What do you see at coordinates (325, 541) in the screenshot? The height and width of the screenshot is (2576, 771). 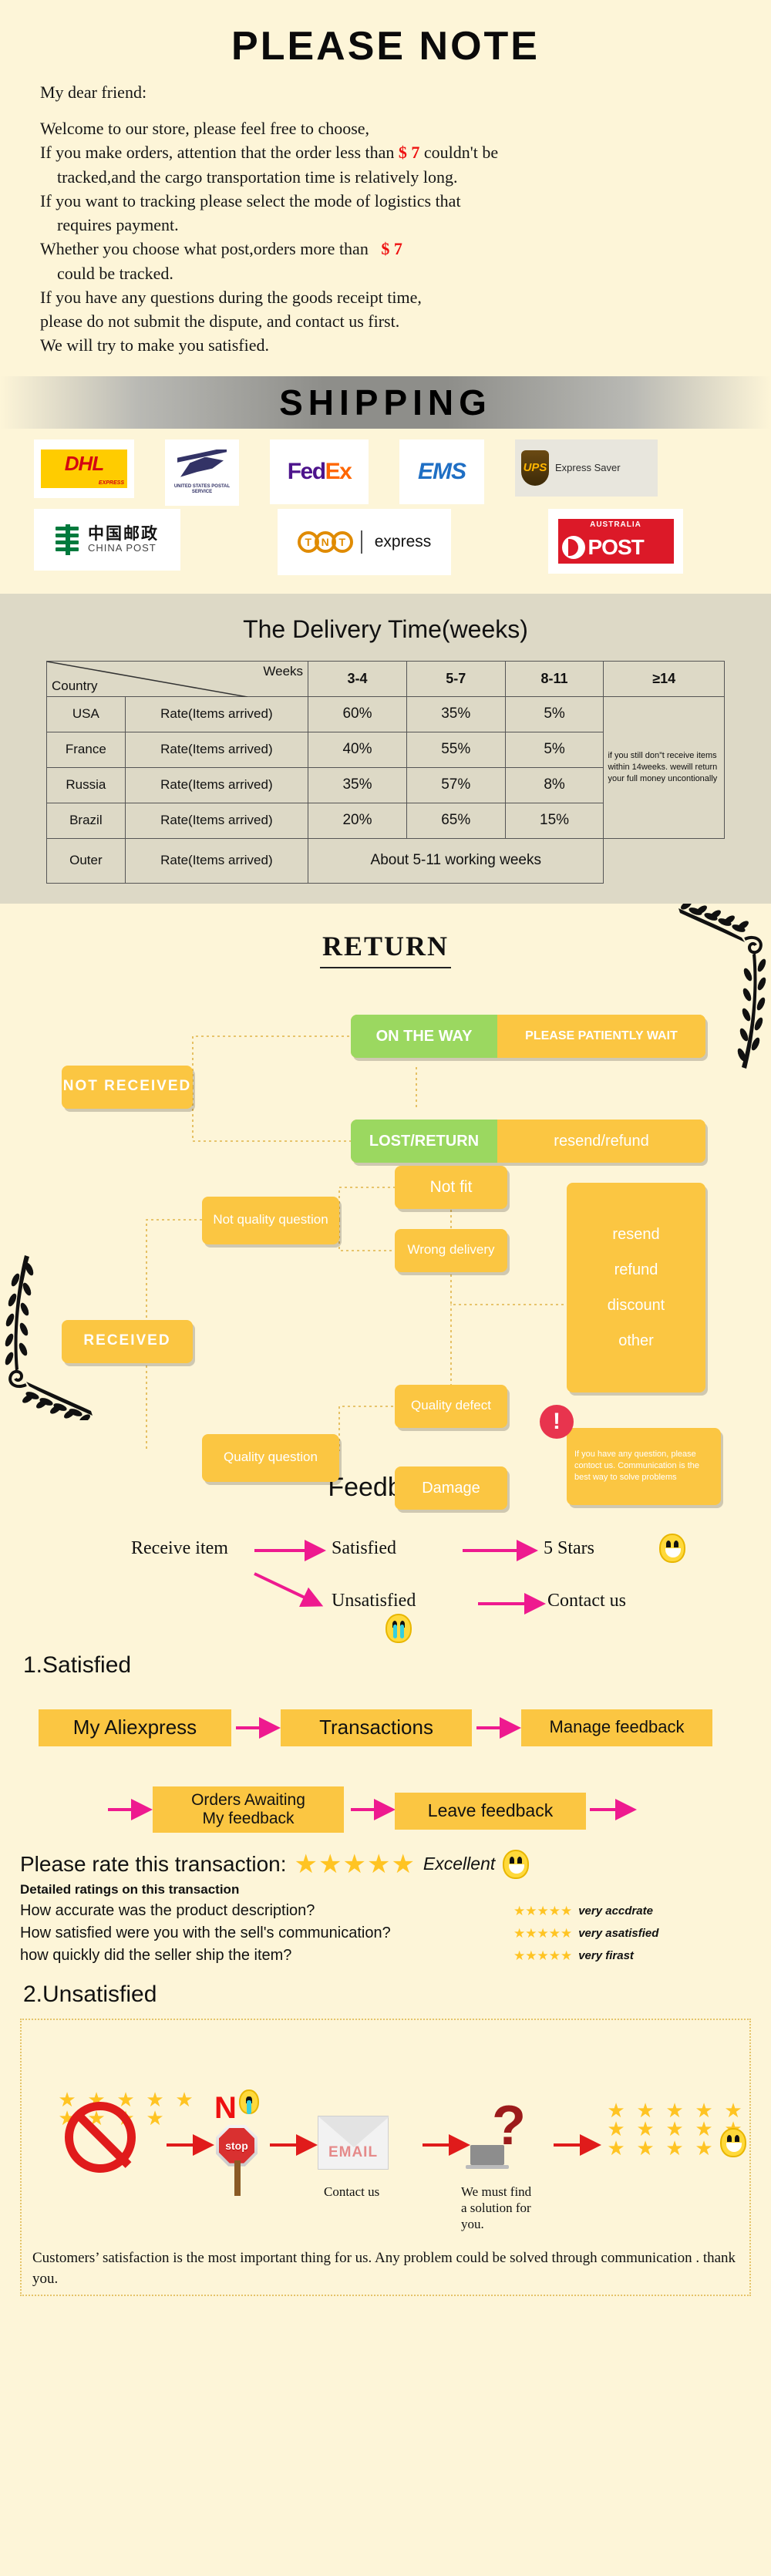 I see `tnt-rings-icon: T N T` at bounding box center [325, 541].